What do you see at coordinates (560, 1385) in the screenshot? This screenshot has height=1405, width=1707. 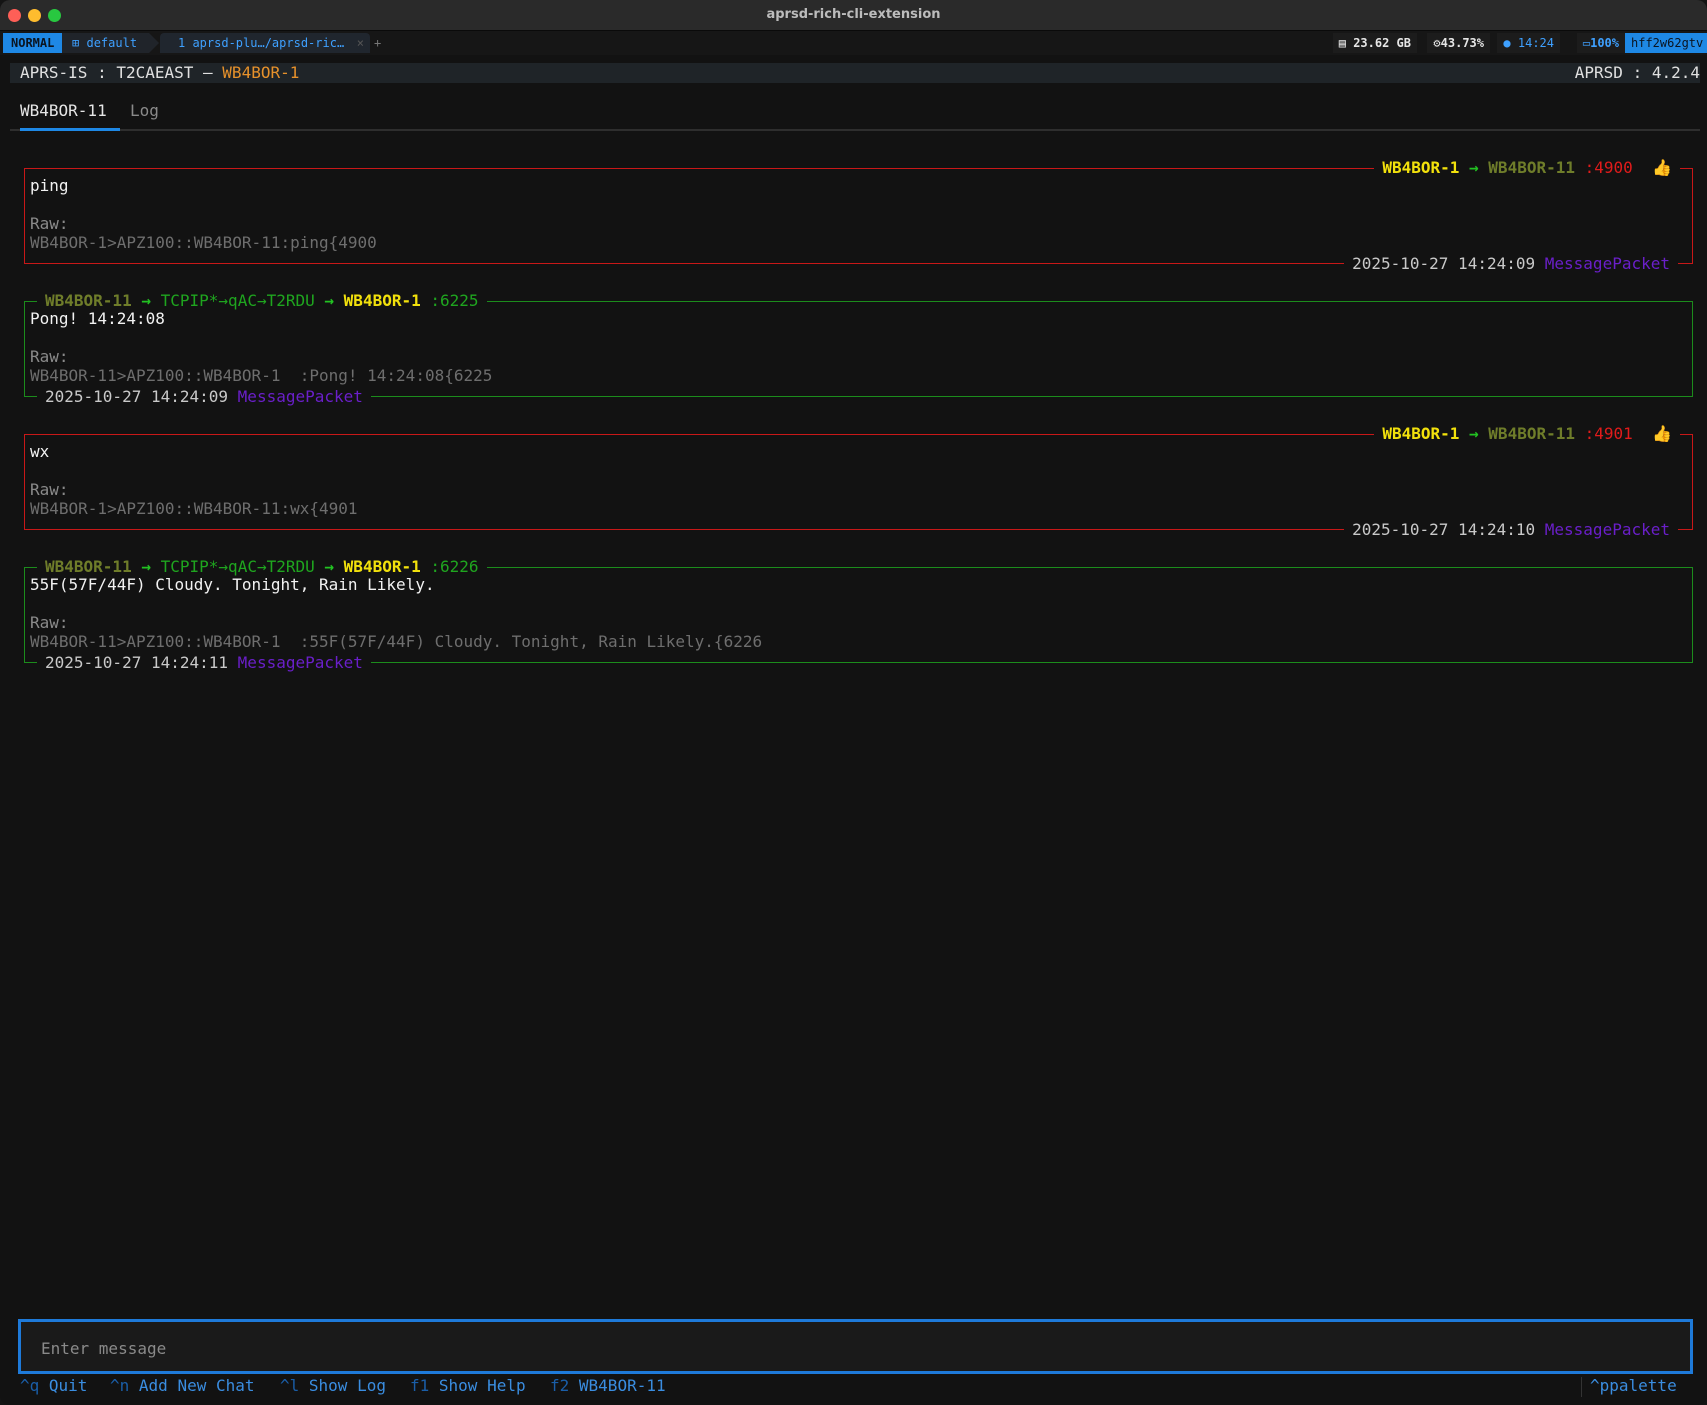 I see `key: f2` at bounding box center [560, 1385].